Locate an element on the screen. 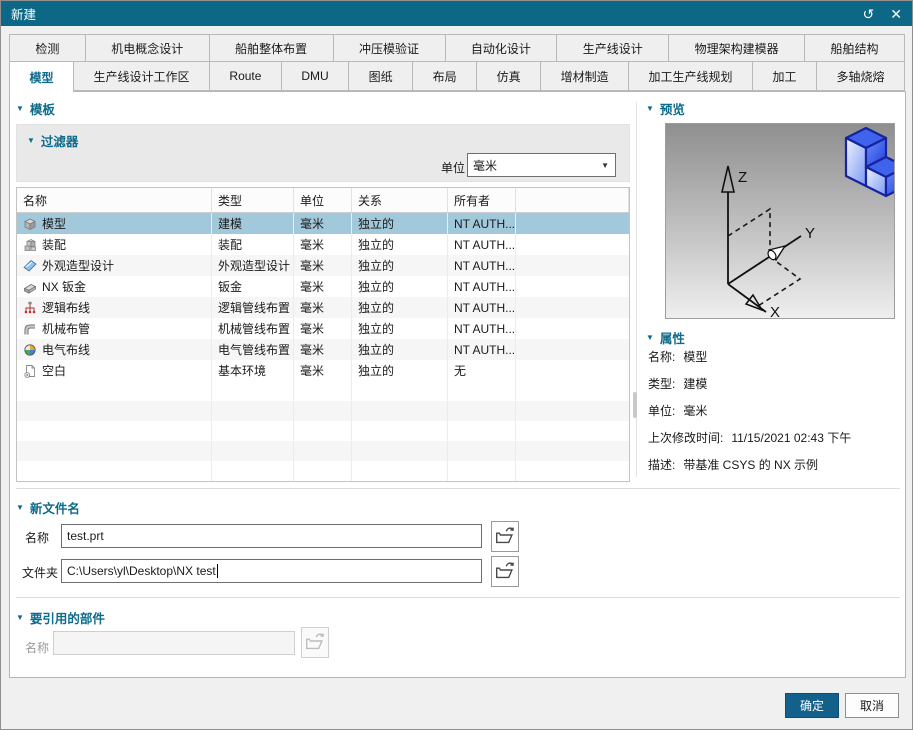 This screenshot has height=730, width=913. column-header-1: 类型 is located at coordinates (253, 200).